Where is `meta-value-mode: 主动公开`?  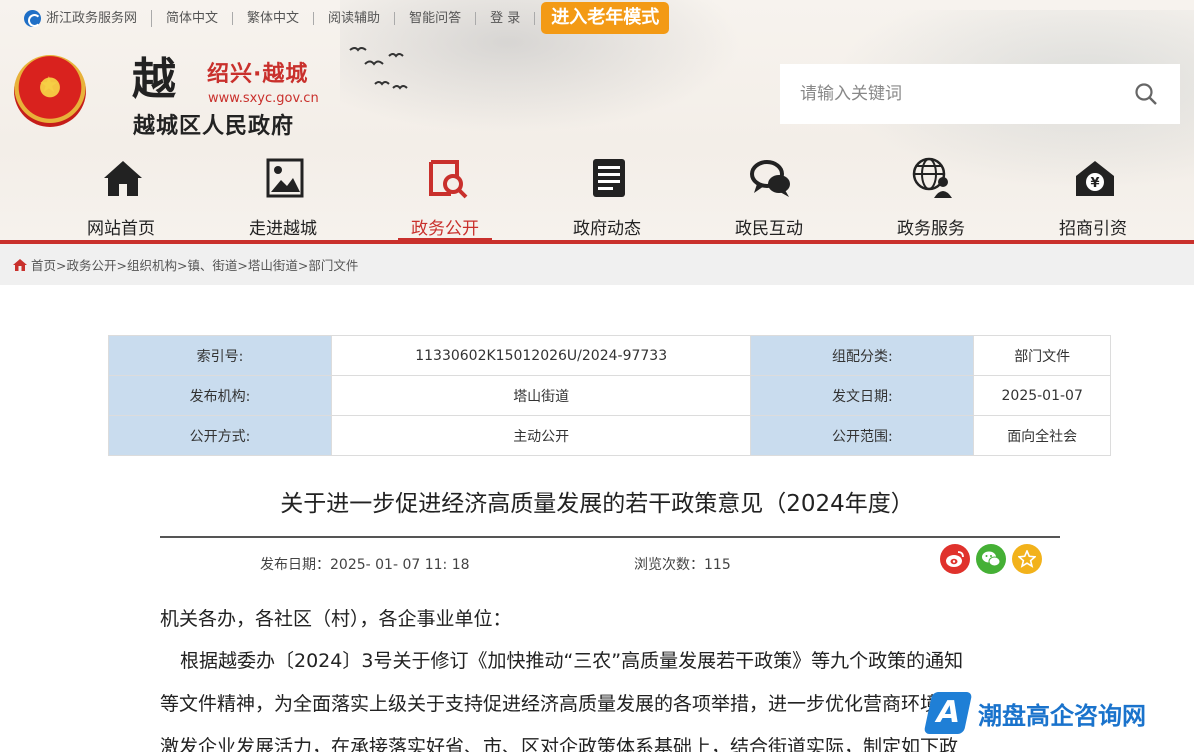 meta-value-mode: 主动公开 is located at coordinates (541, 435).